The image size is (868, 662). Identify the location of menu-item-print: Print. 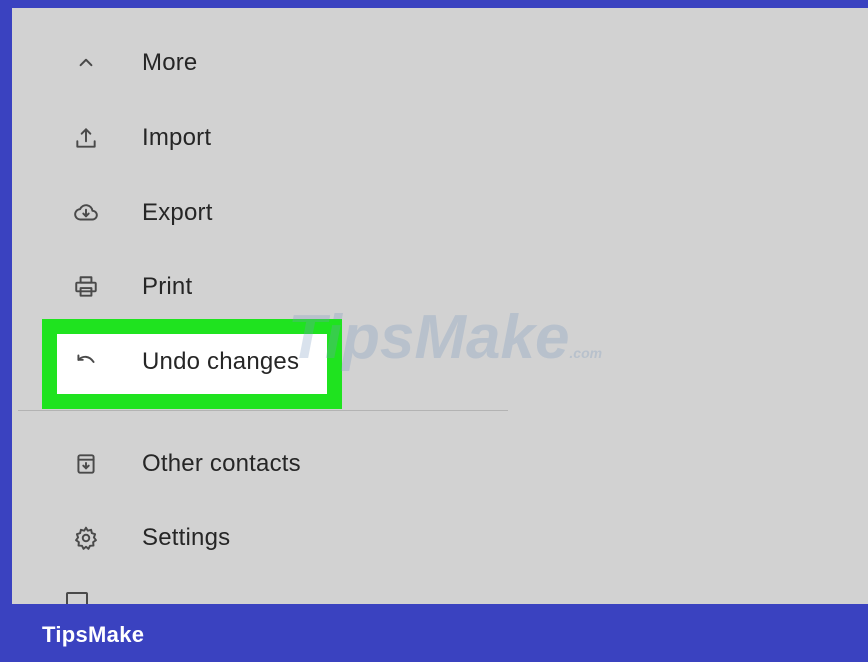
(440, 287).